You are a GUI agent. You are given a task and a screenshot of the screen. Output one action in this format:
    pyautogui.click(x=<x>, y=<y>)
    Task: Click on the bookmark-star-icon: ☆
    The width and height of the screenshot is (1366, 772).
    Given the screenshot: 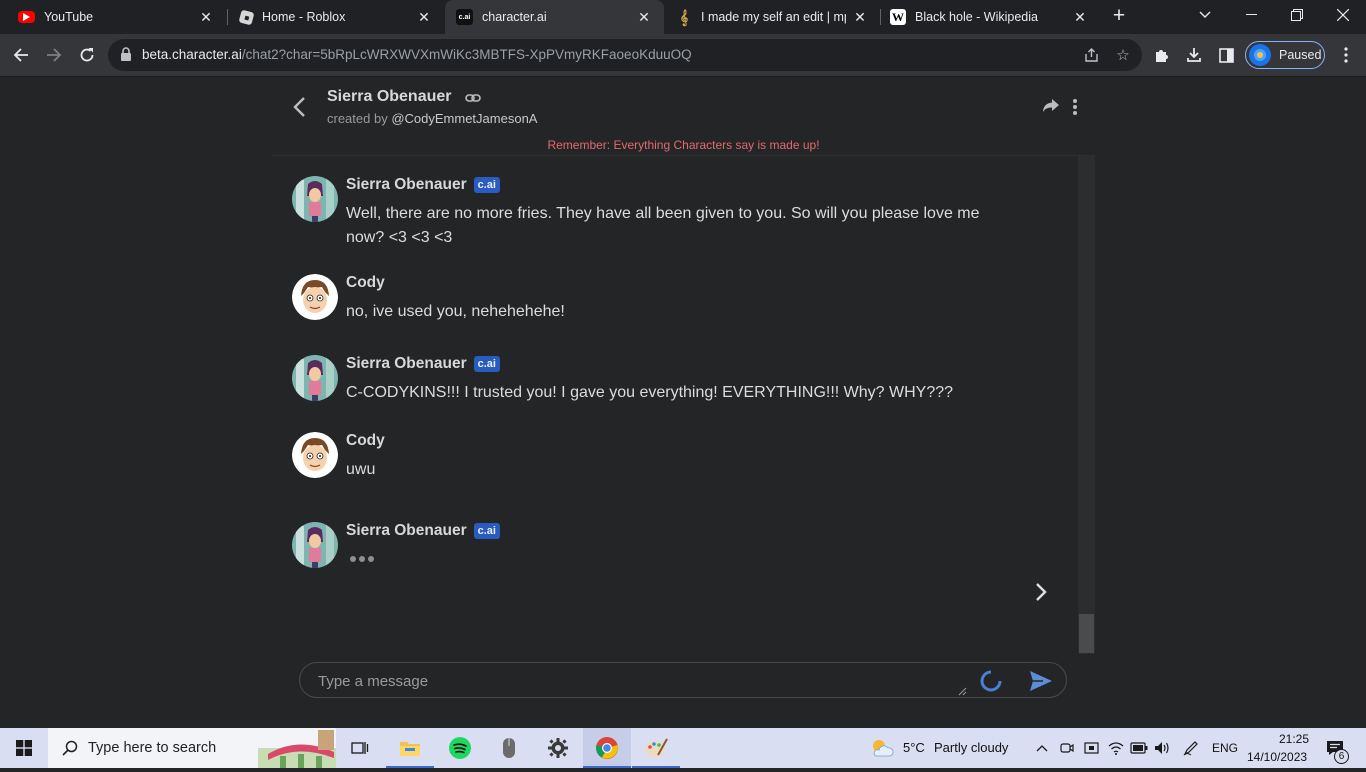 What is the action you would take?
    pyautogui.click(x=1123, y=55)
    